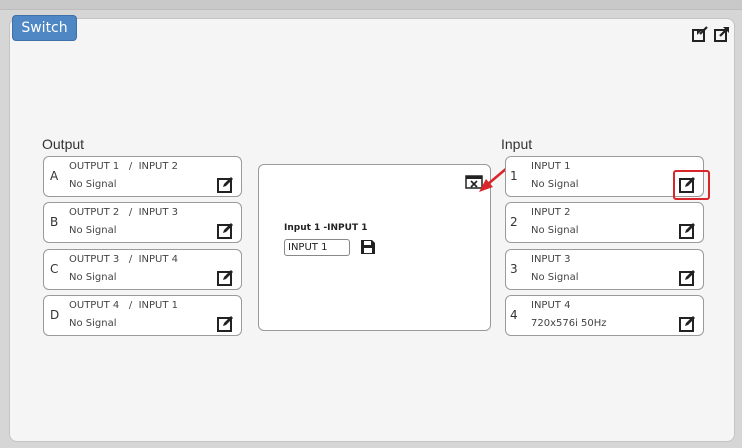 This screenshot has height=448, width=742. What do you see at coordinates (94, 305) in the screenshot?
I see `output-name: OUTPUT 4` at bounding box center [94, 305].